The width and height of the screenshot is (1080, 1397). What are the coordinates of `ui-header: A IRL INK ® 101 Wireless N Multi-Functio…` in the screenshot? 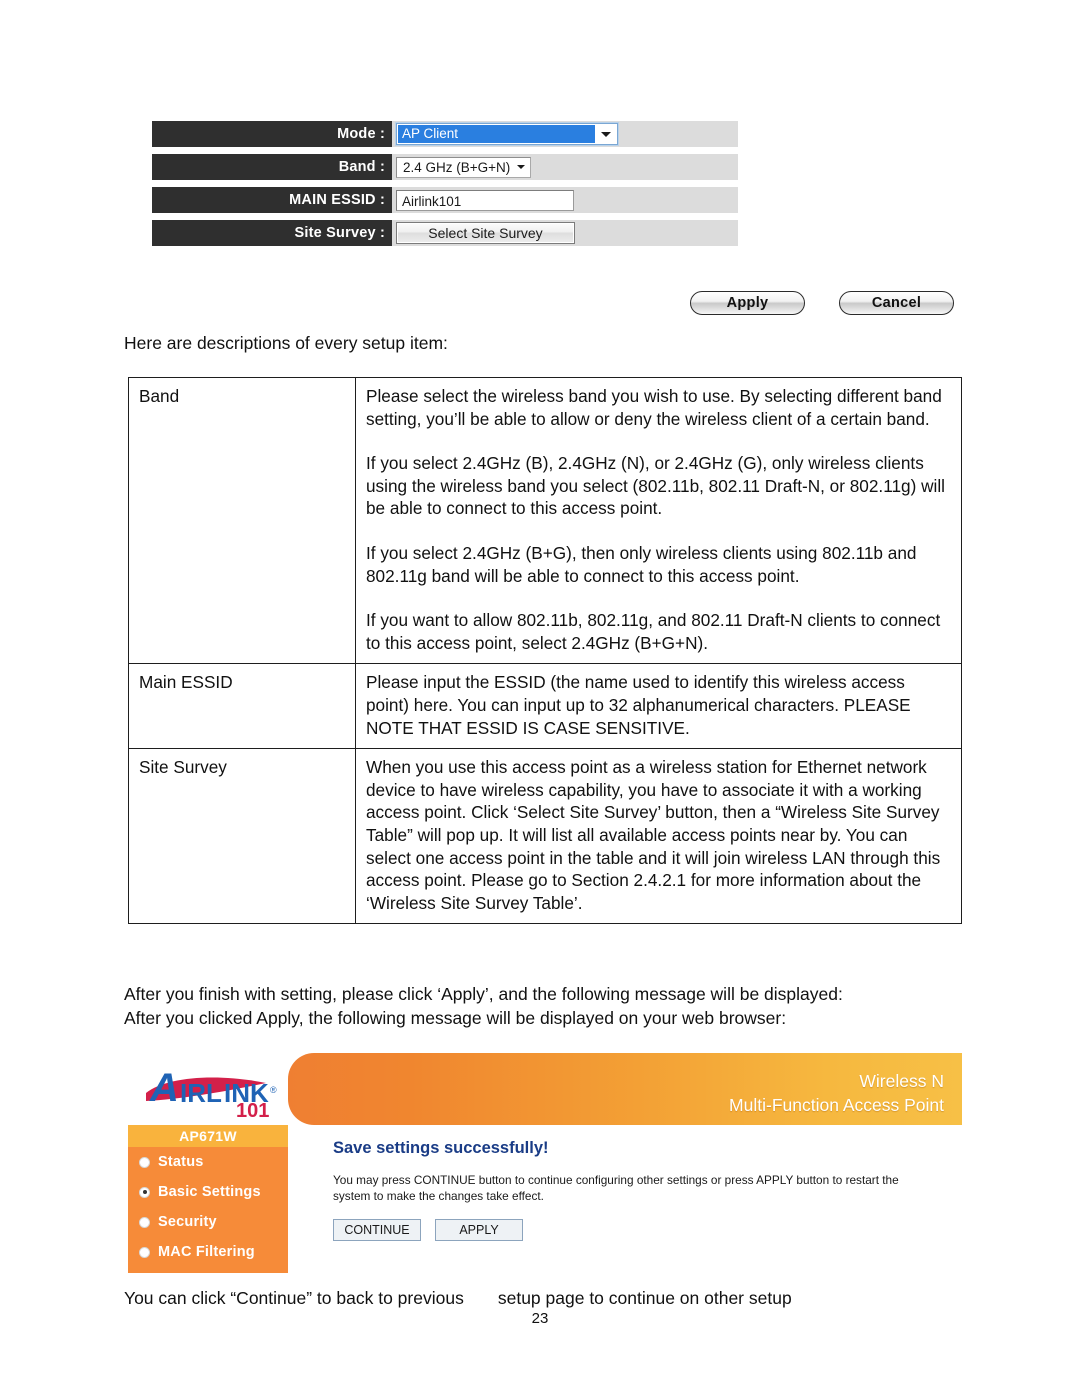 It's located at (545, 1089).